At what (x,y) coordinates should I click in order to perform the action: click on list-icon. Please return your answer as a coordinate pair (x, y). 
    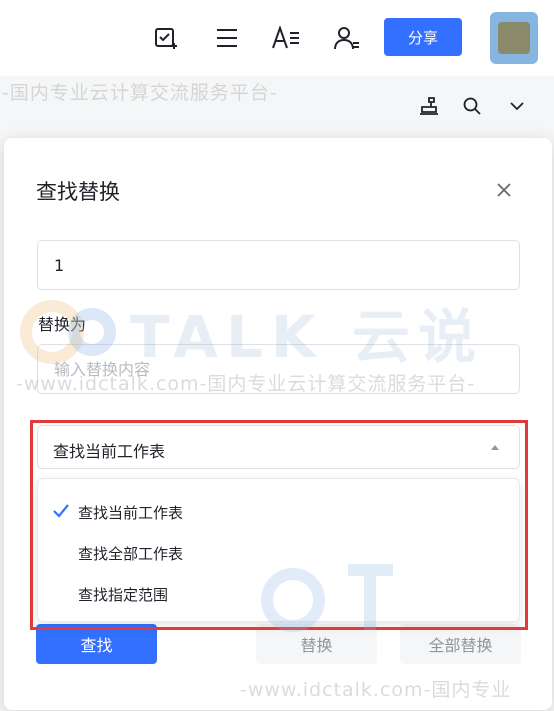
    Looking at the image, I should click on (227, 38).